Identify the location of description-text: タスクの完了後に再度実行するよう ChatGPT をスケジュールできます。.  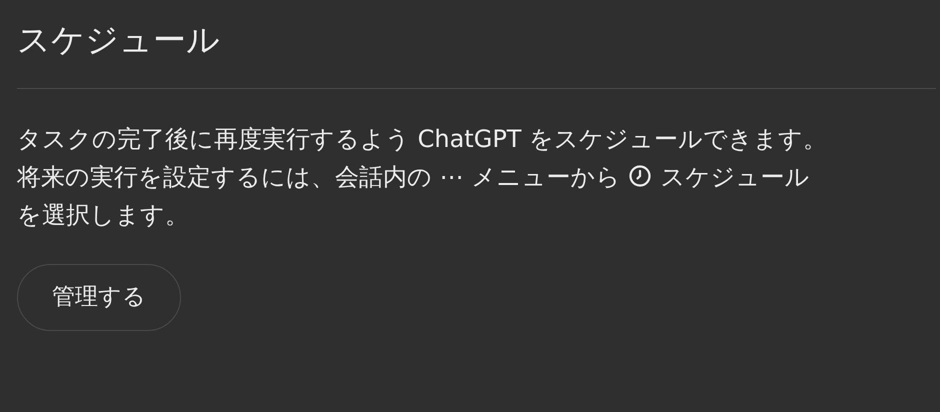
(422, 139).